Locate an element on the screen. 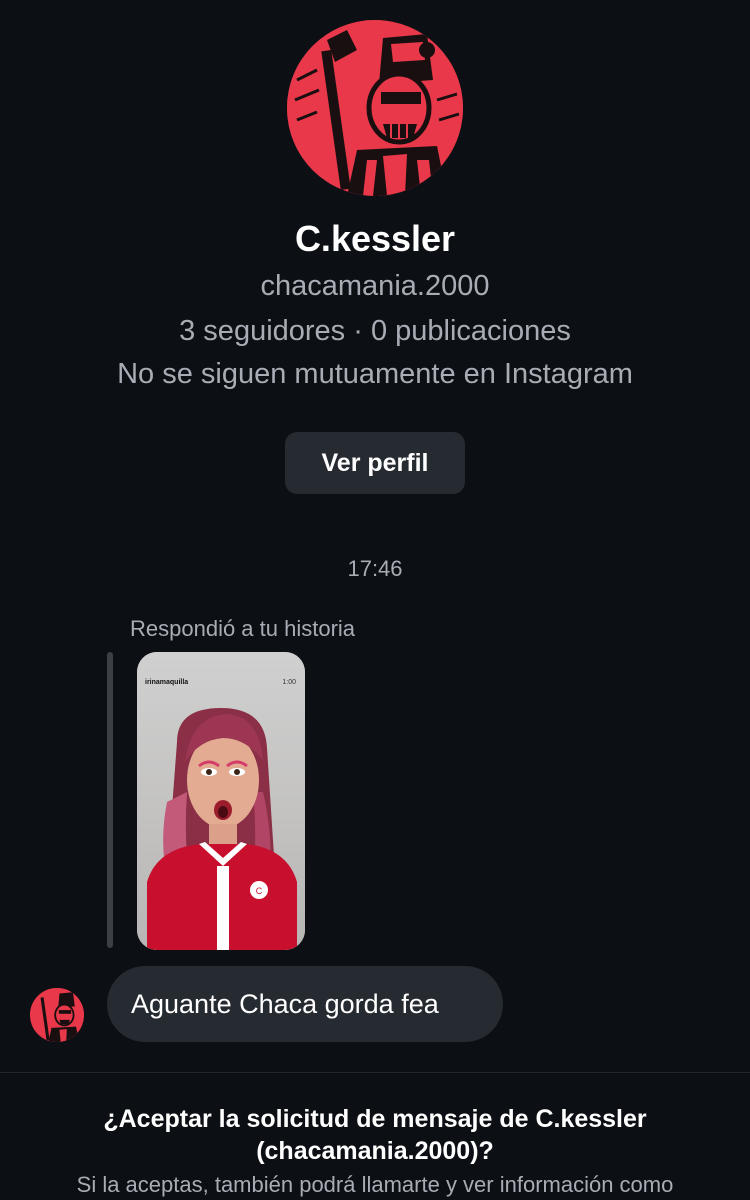  message-text: Aguante Chaca gorda fea is located at coordinates (285, 1003).